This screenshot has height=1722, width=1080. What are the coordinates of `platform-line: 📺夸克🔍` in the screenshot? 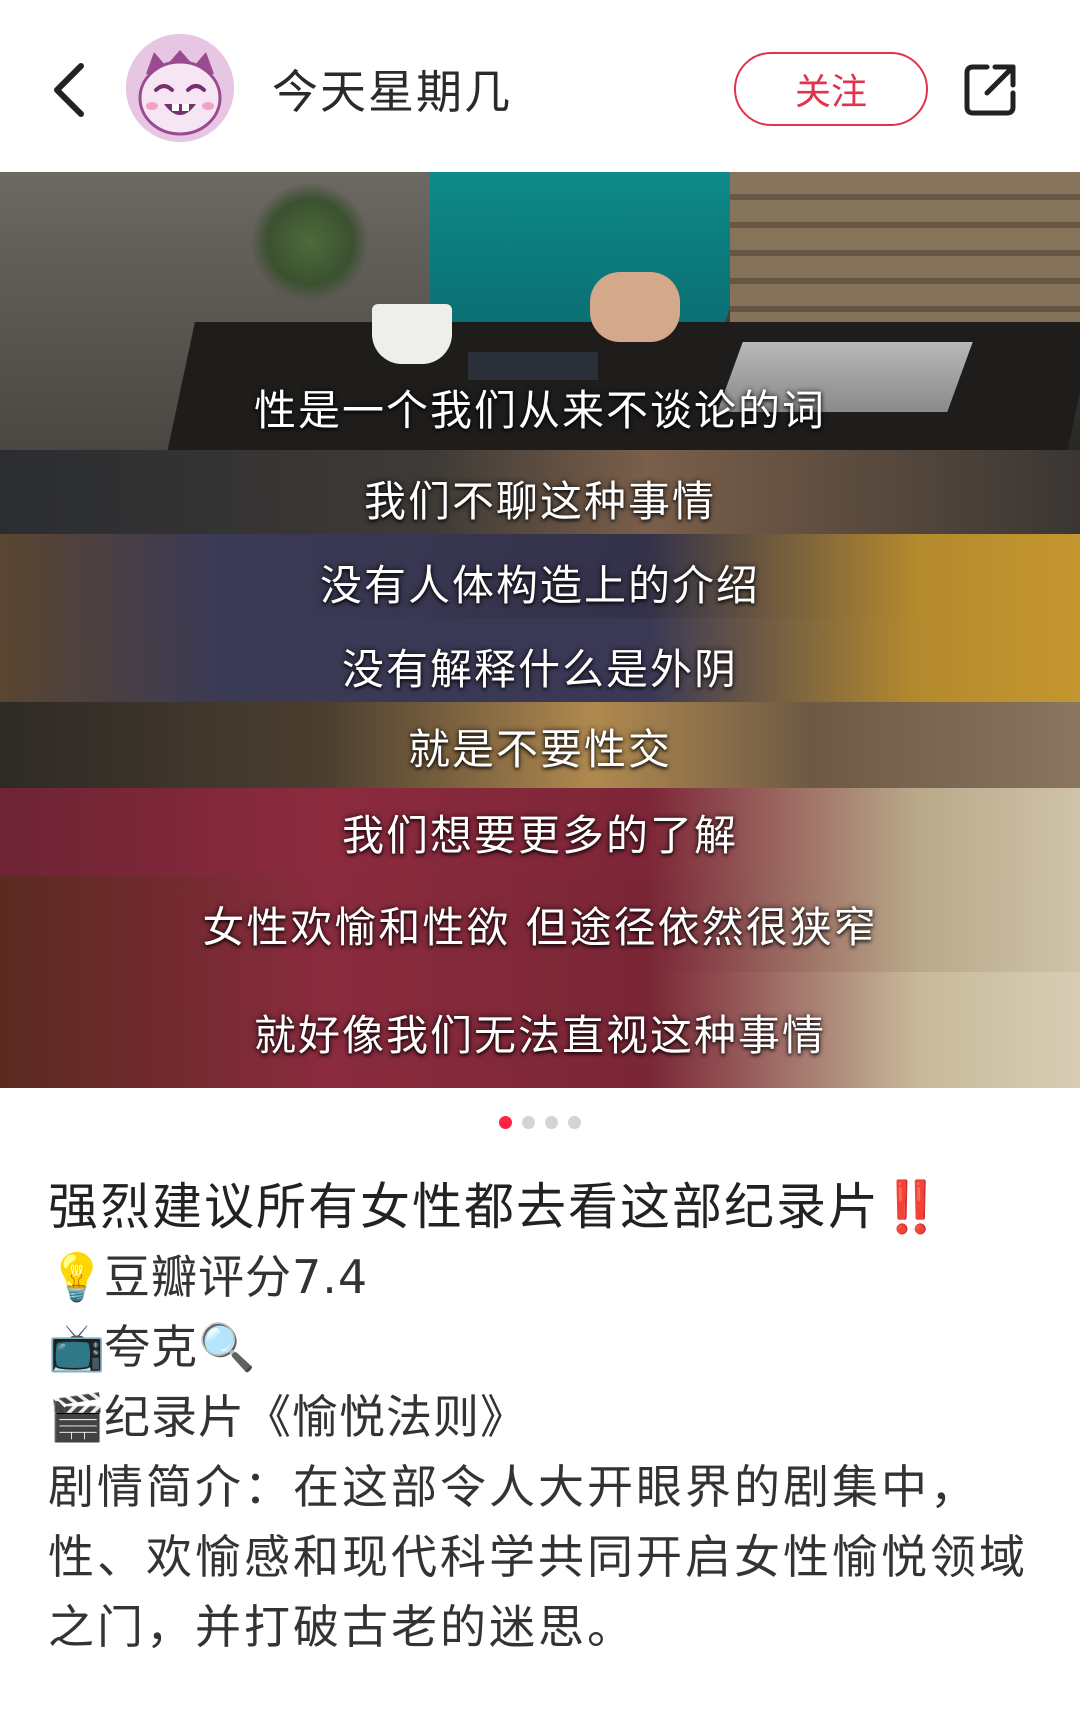 It's located at (548, 1347).